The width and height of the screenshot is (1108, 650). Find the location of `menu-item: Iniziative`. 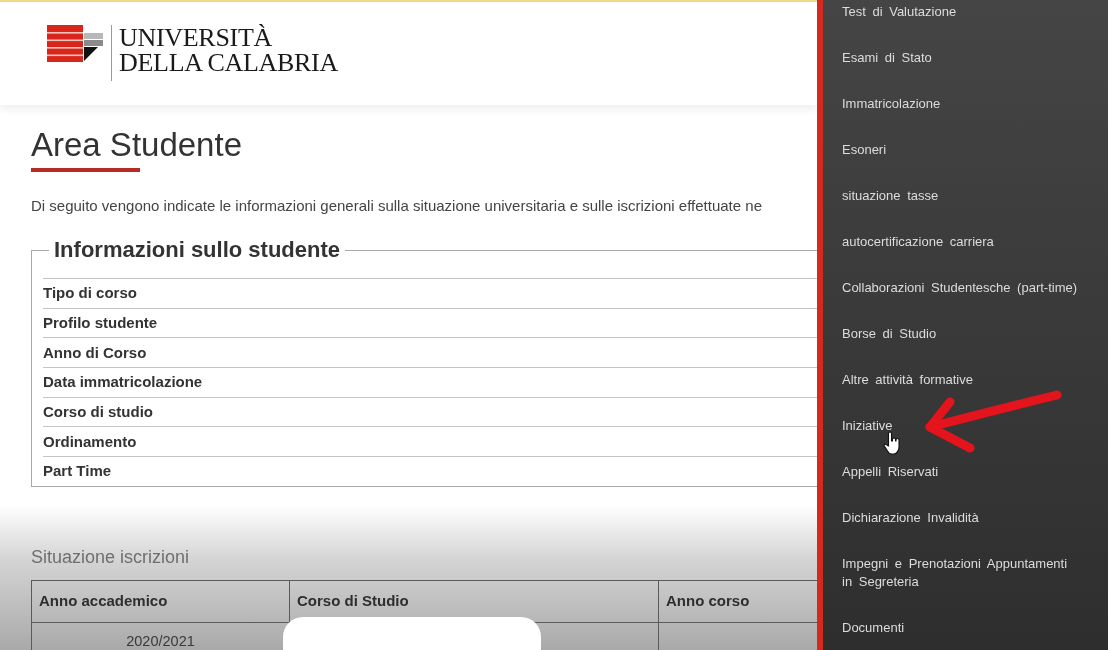

menu-item: Iniziative is located at coordinates (867, 426).